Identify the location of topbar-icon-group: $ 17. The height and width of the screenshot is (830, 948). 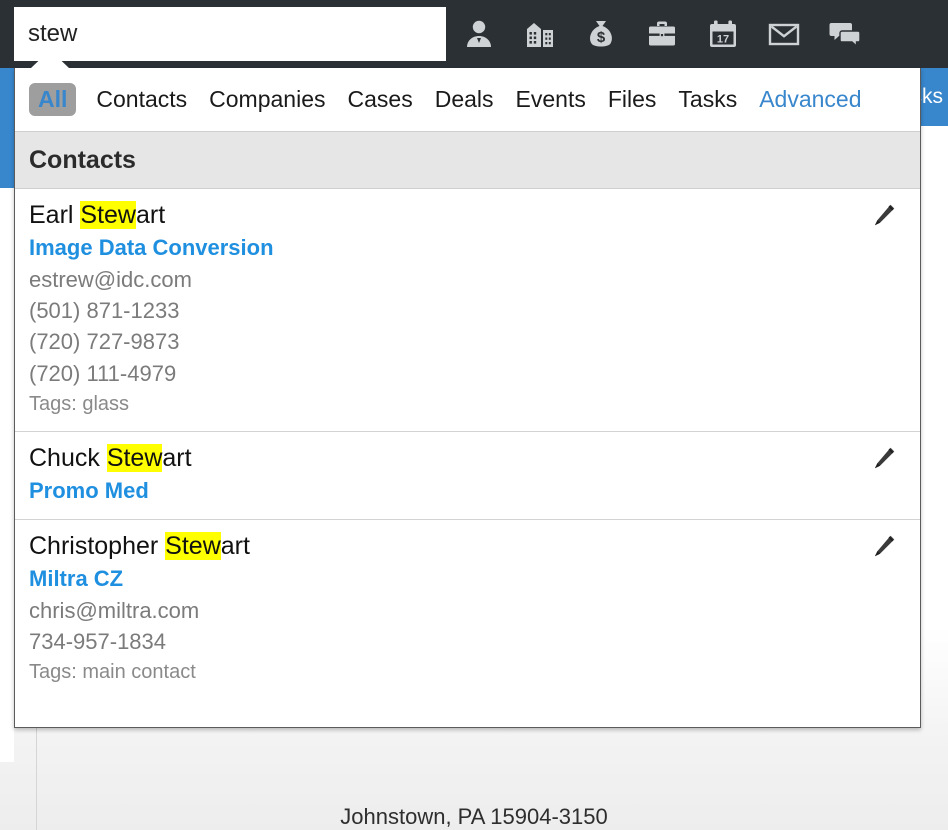
(662, 34).